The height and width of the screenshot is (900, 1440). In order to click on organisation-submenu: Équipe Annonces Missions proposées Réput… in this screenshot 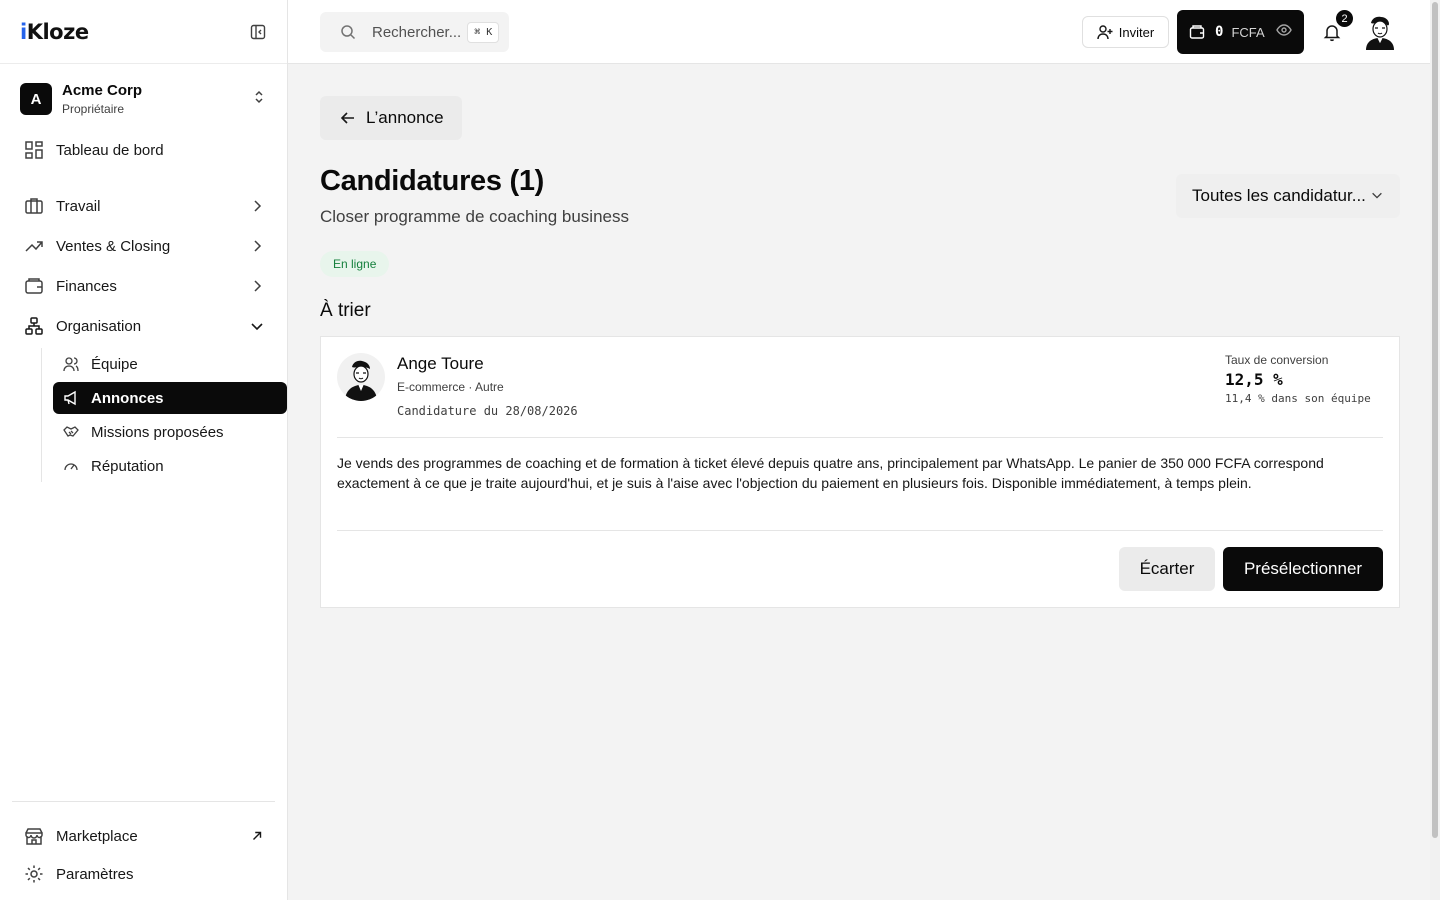, I will do `click(164, 415)`.